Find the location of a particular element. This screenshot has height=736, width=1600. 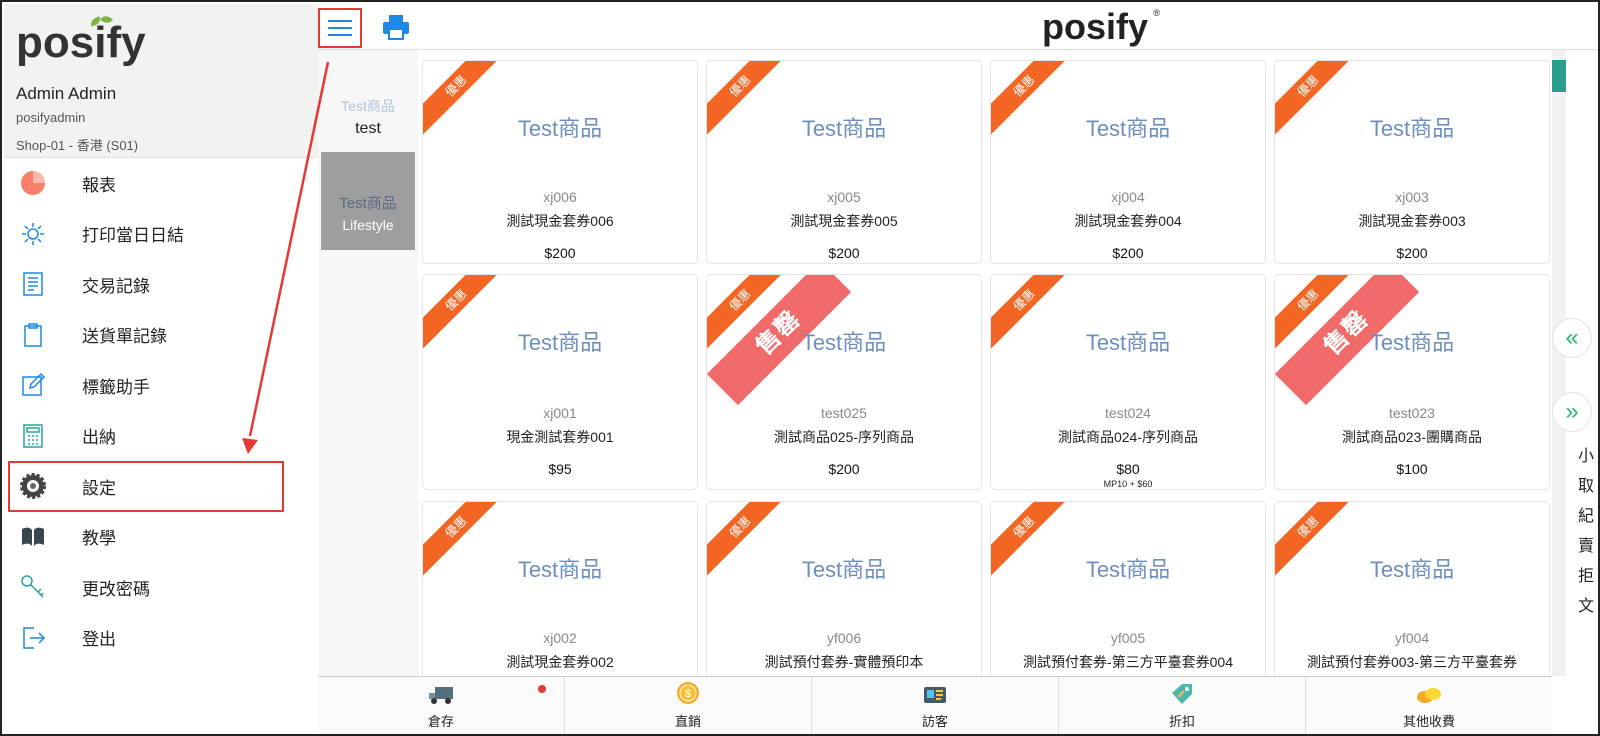

sidebar-item-cashier: 出納 is located at coordinates (161, 436).